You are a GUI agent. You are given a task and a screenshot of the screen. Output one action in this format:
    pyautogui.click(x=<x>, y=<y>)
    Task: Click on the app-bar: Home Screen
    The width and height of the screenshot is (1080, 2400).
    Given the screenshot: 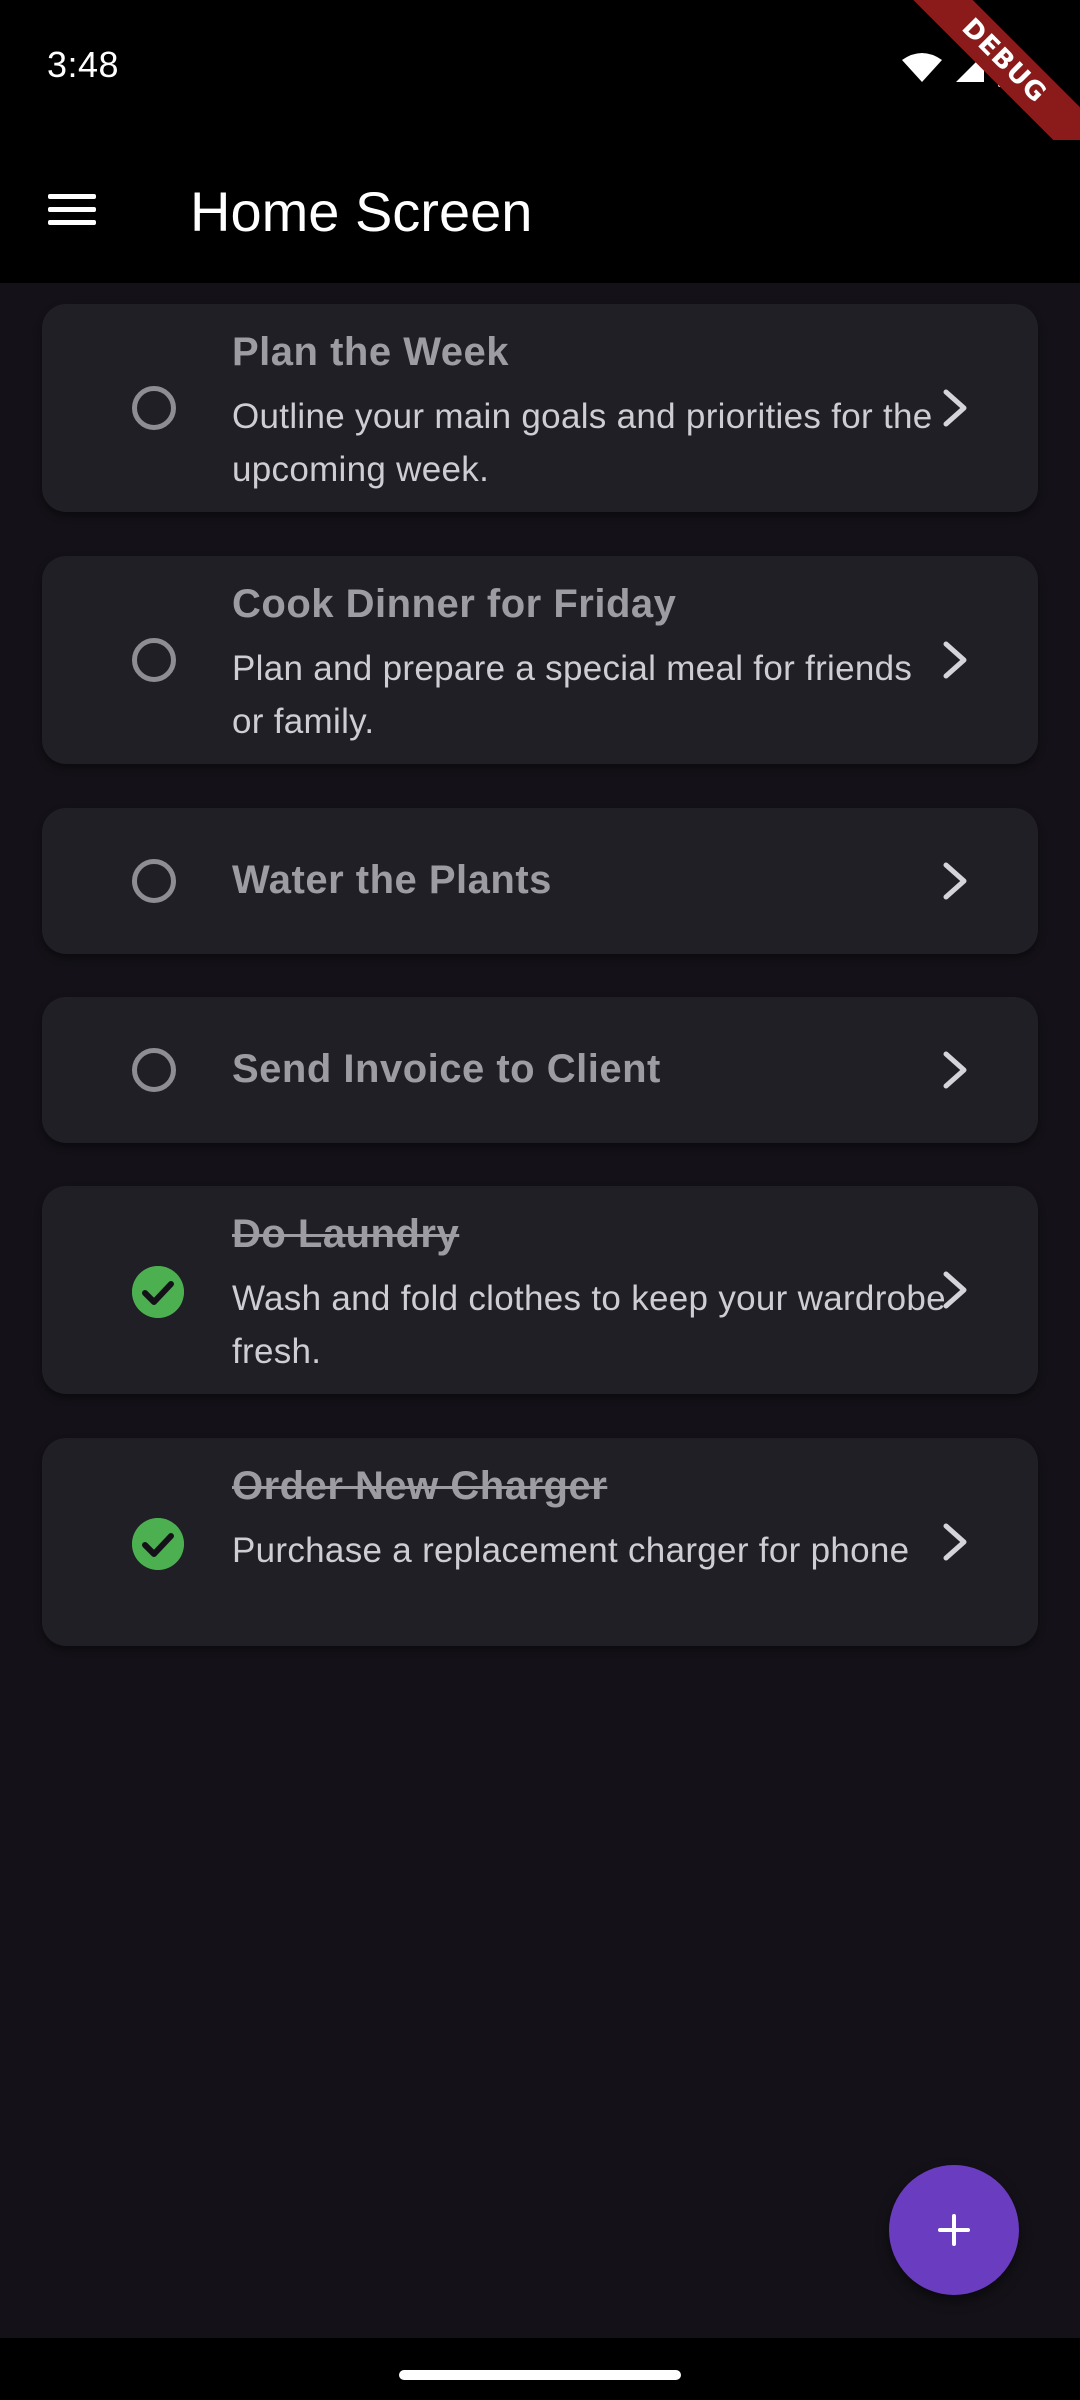 What is the action you would take?
    pyautogui.click(x=540, y=211)
    